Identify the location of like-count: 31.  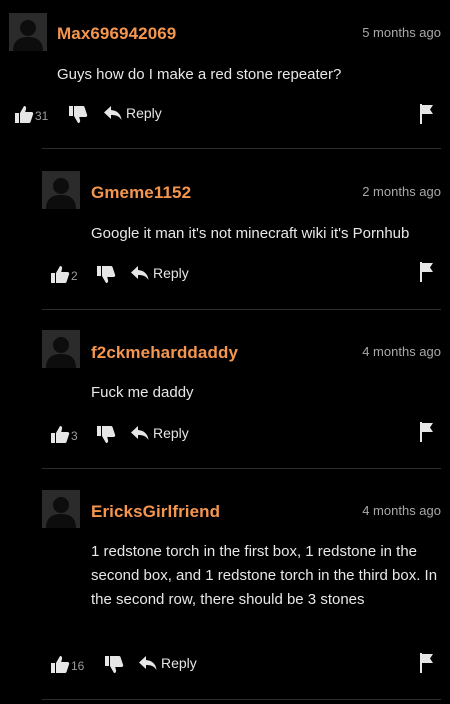
(42, 116).